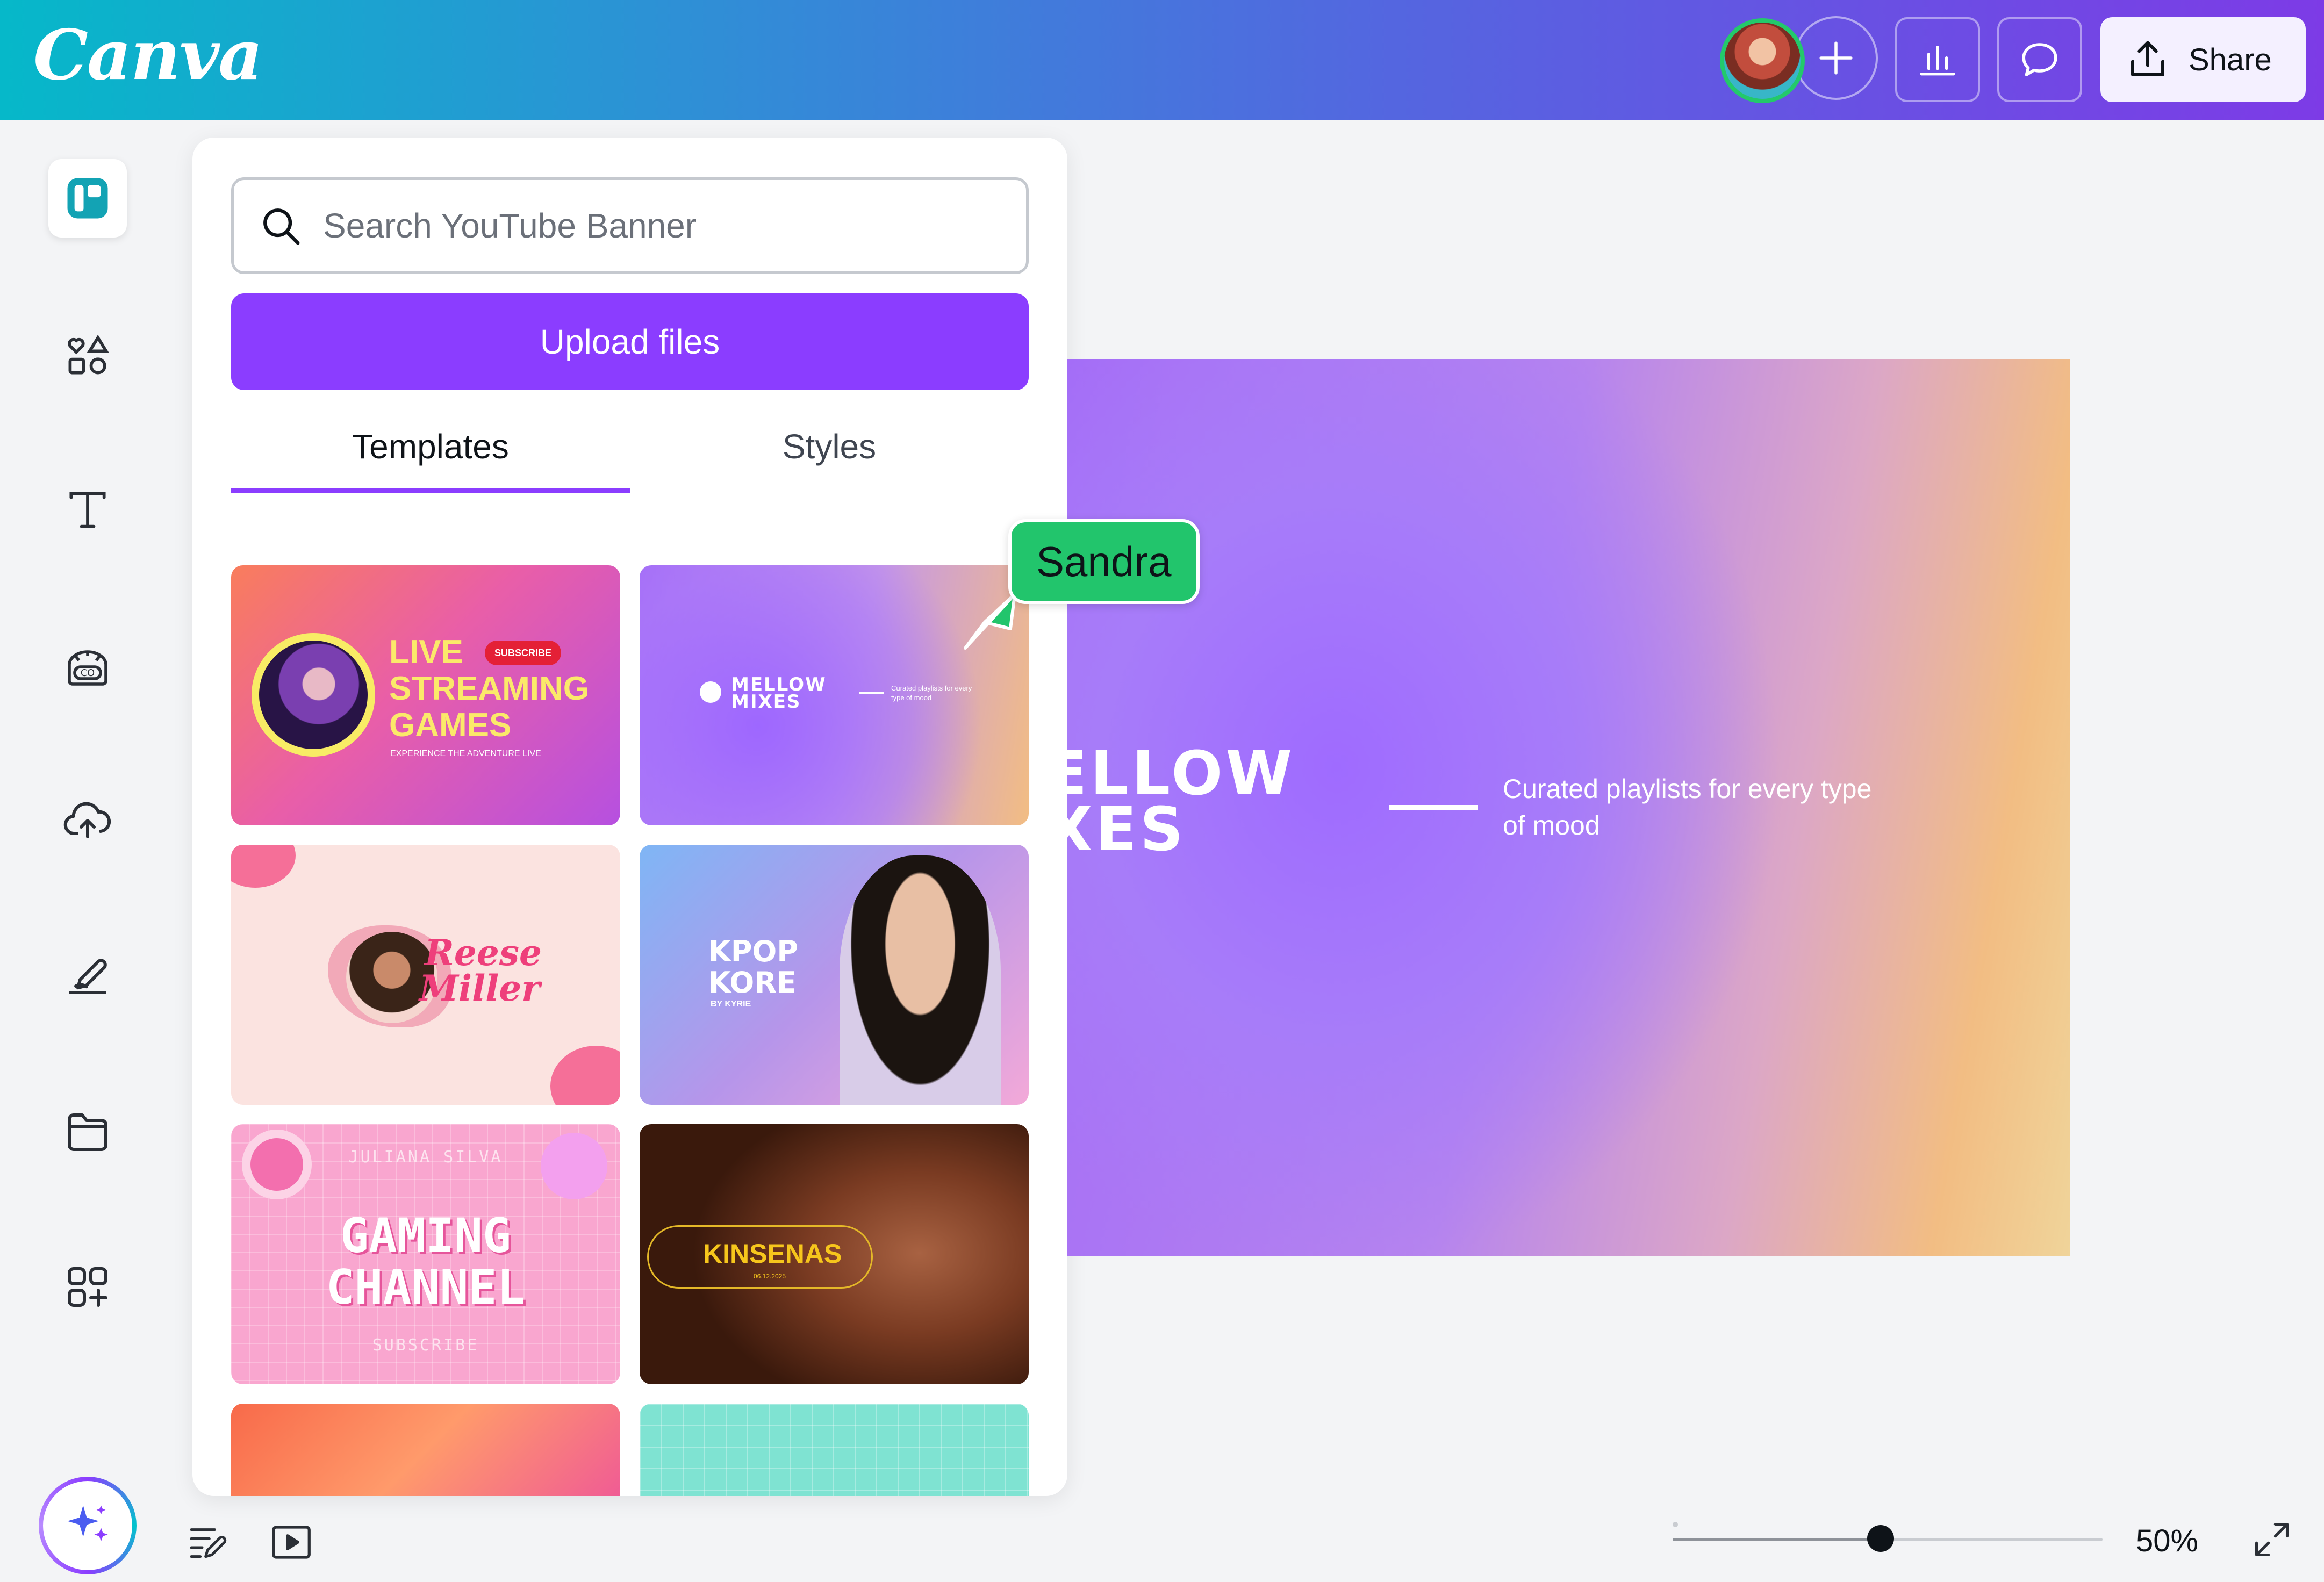 Image resolution: width=2324 pixels, height=1582 pixels. I want to click on shapes-icon, so click(88, 354).